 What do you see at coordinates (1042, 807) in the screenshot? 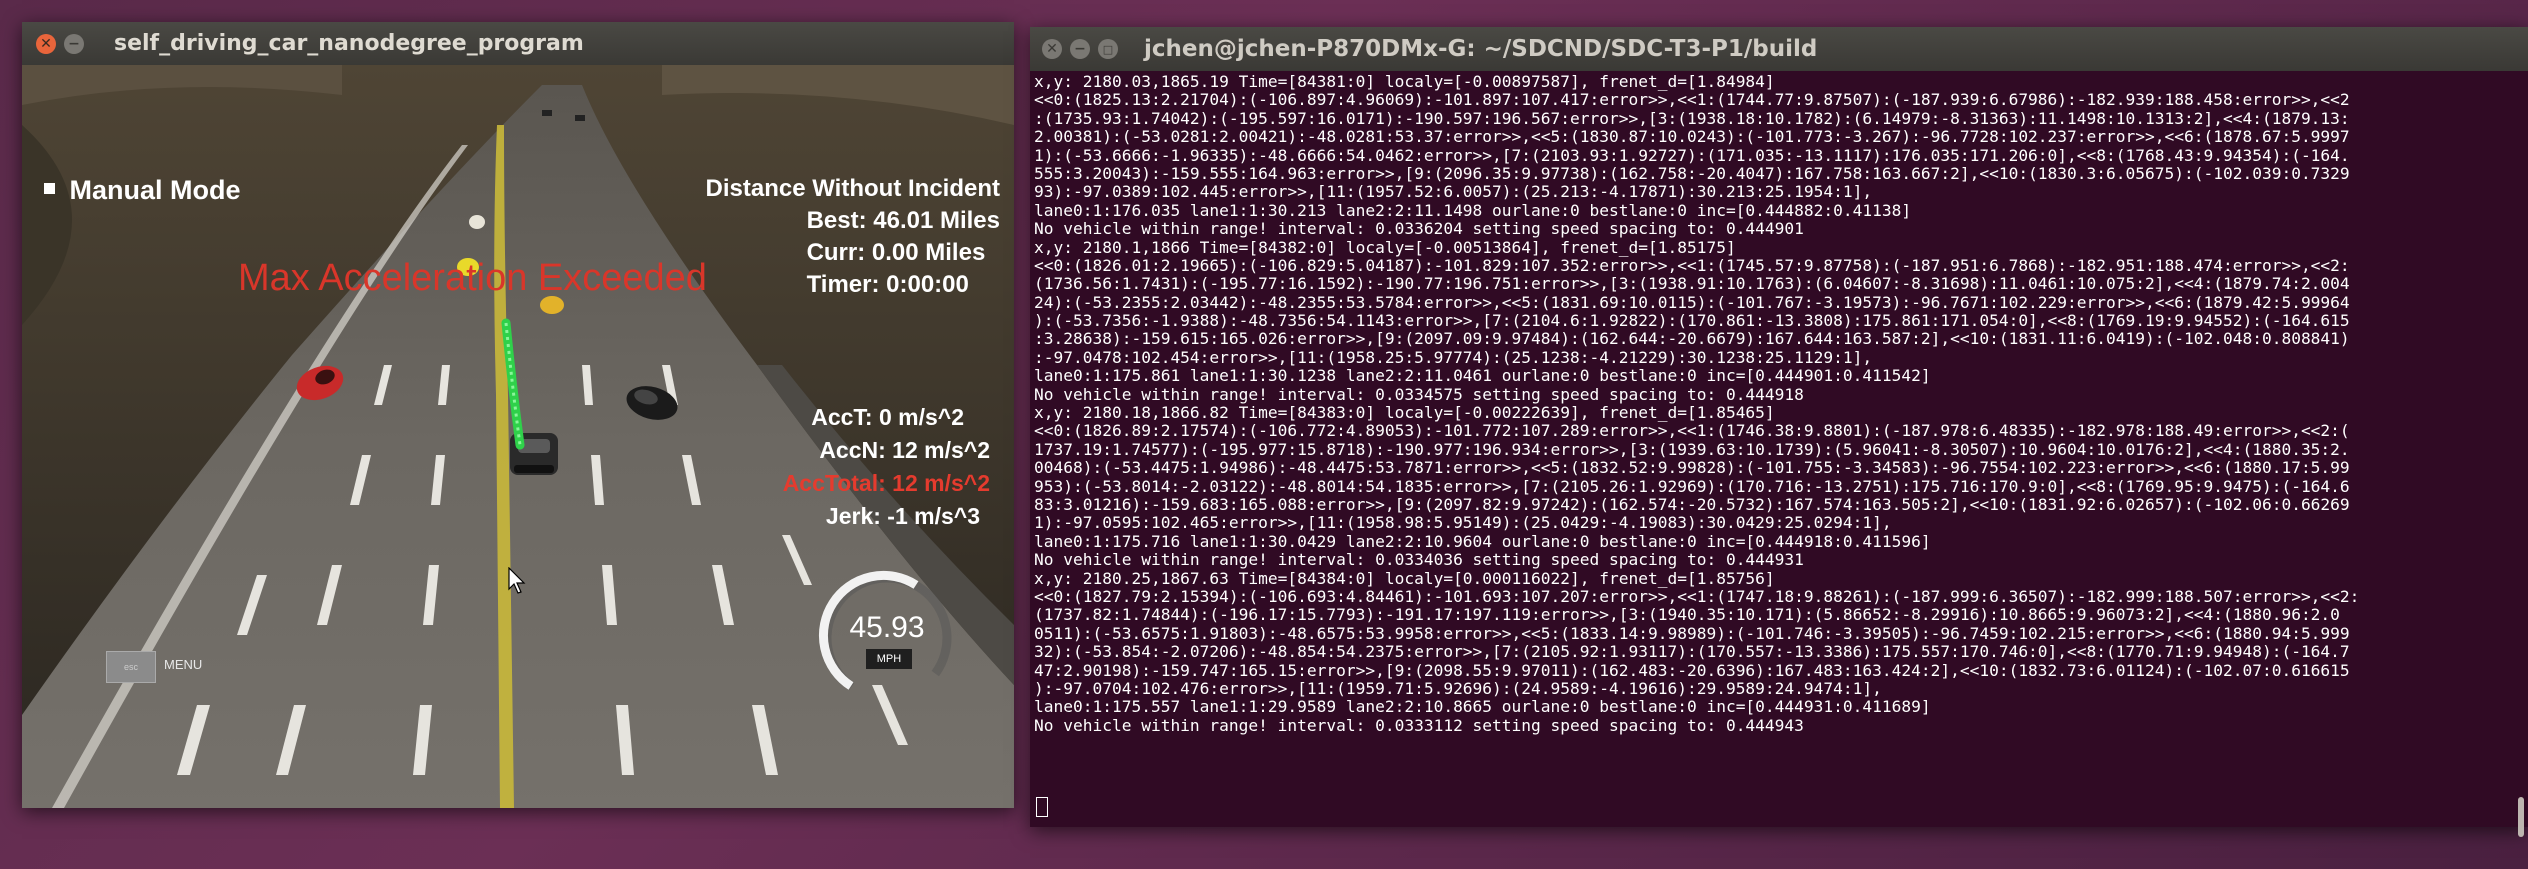
I see `terminal-cursor` at bounding box center [1042, 807].